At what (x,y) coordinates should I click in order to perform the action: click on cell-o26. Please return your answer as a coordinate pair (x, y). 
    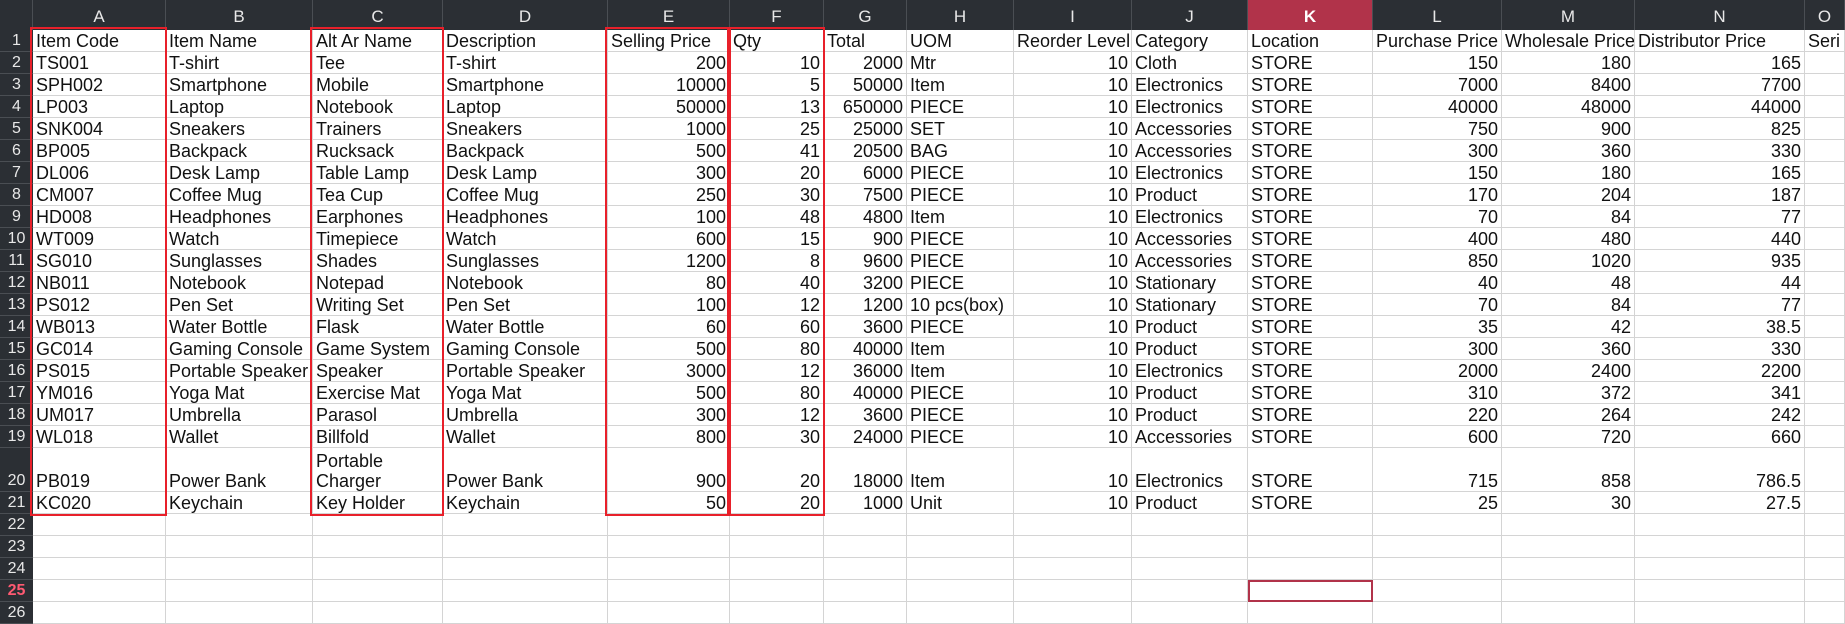
    Looking at the image, I should click on (1825, 613).